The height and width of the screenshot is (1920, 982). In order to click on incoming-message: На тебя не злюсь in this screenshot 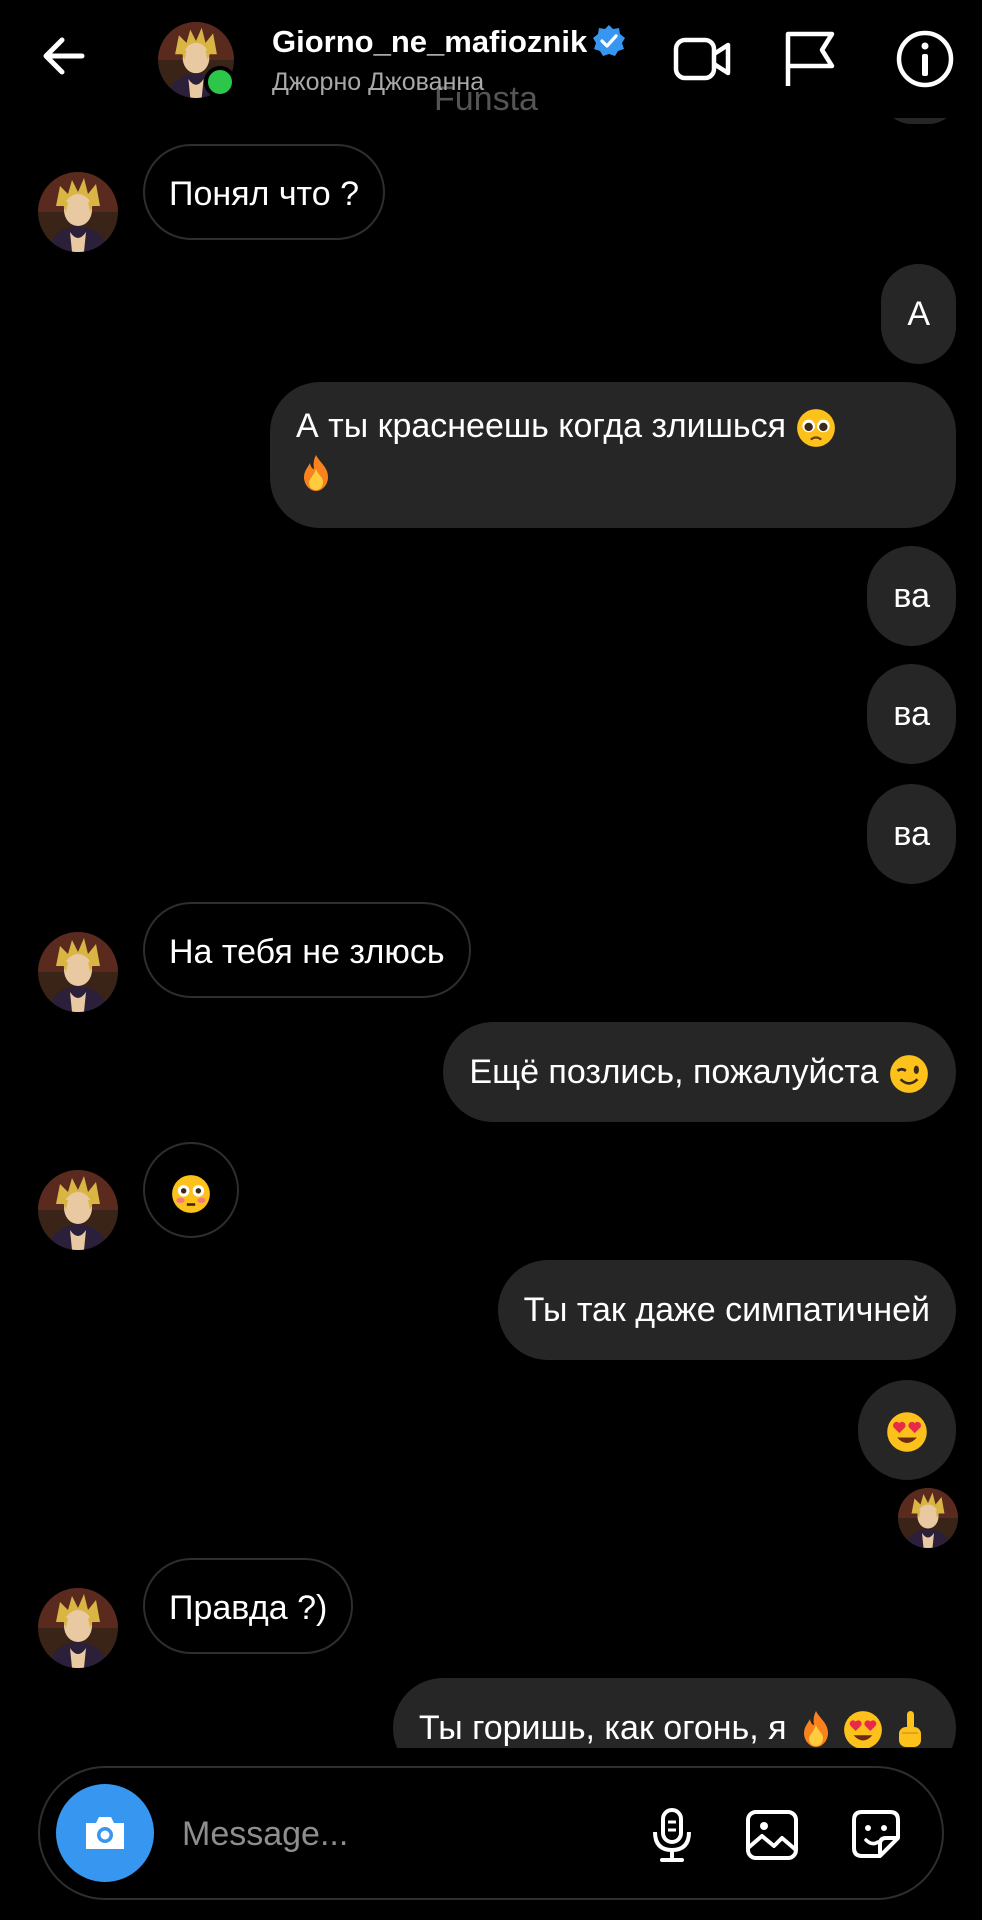, I will do `click(307, 950)`.